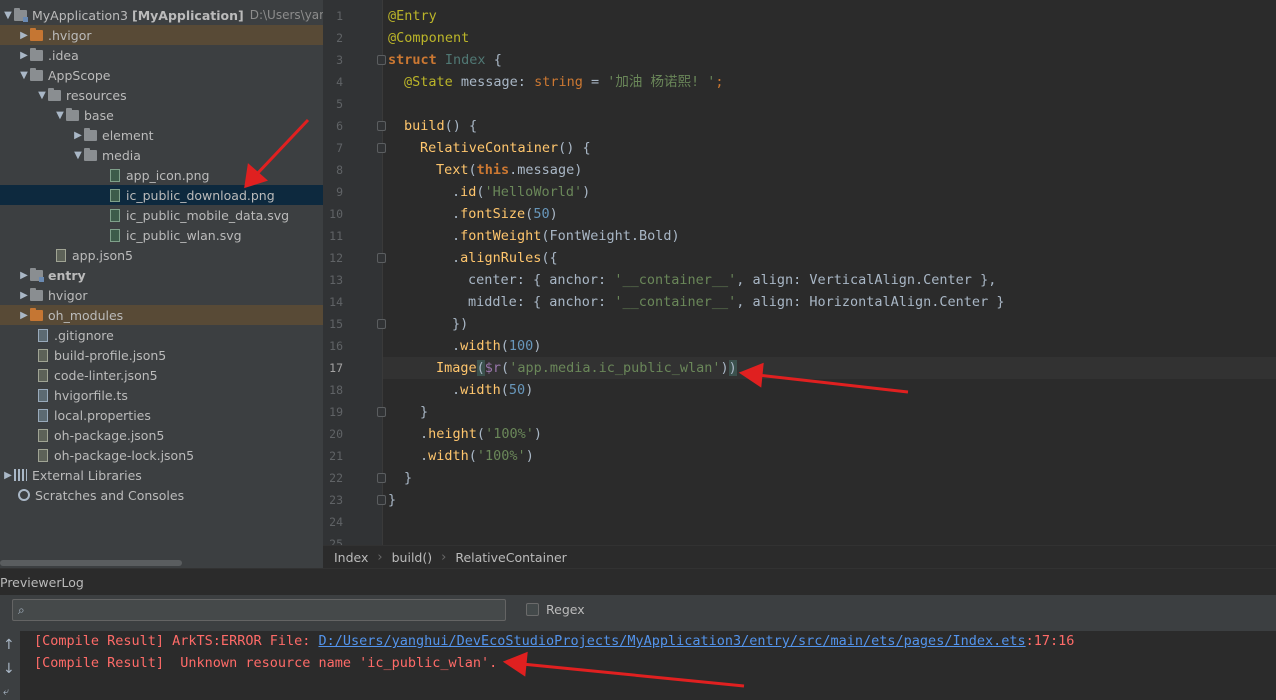  What do you see at coordinates (21, 14) in the screenshot?
I see `module-folder-icon` at bounding box center [21, 14].